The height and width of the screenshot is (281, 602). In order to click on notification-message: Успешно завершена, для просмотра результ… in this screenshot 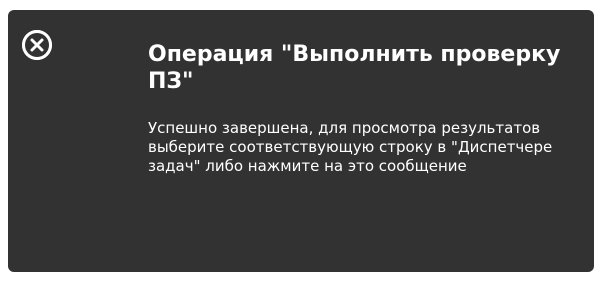, I will do `click(350, 147)`.